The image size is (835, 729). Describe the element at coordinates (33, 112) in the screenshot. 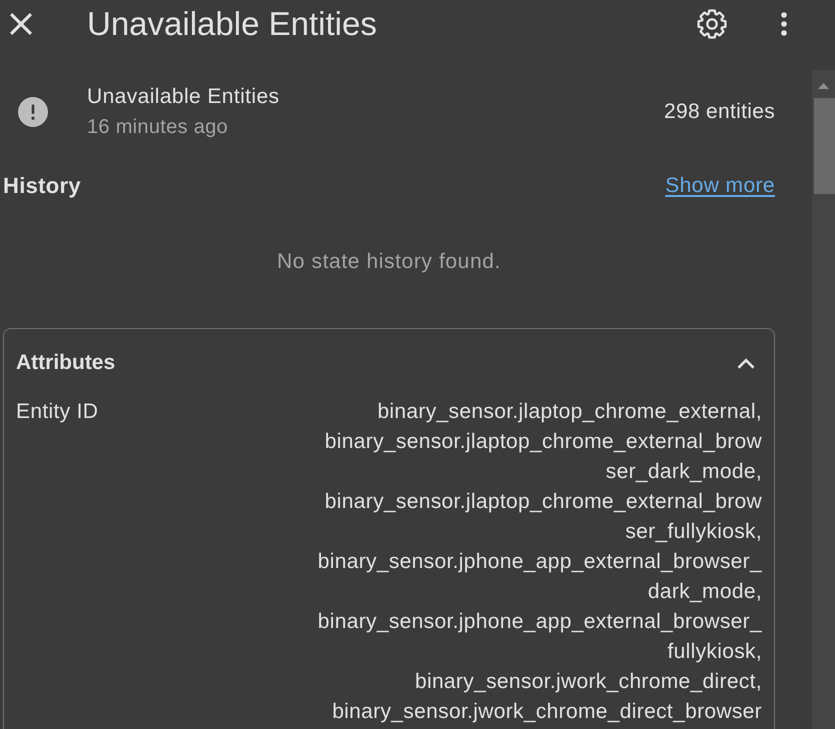

I see `alert-icon` at that location.